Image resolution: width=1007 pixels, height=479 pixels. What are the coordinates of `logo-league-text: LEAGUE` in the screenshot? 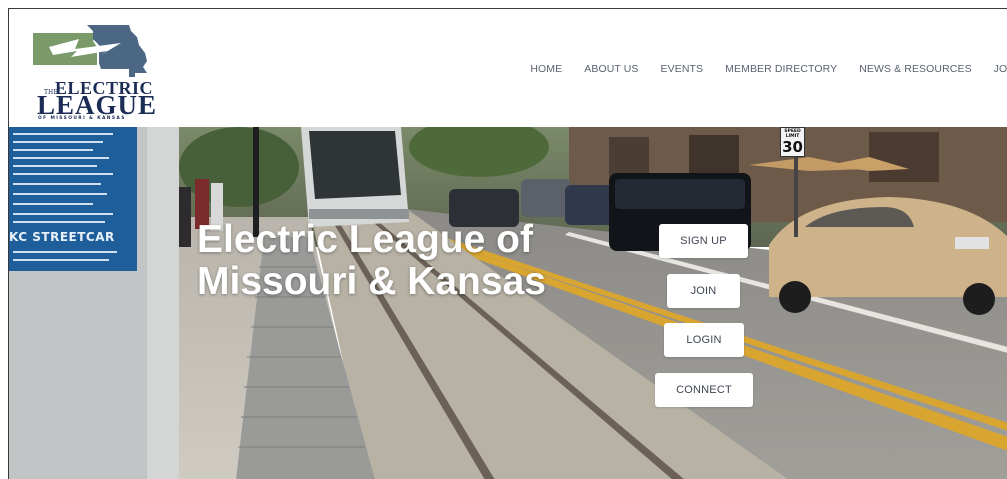 It's located at (97, 105).